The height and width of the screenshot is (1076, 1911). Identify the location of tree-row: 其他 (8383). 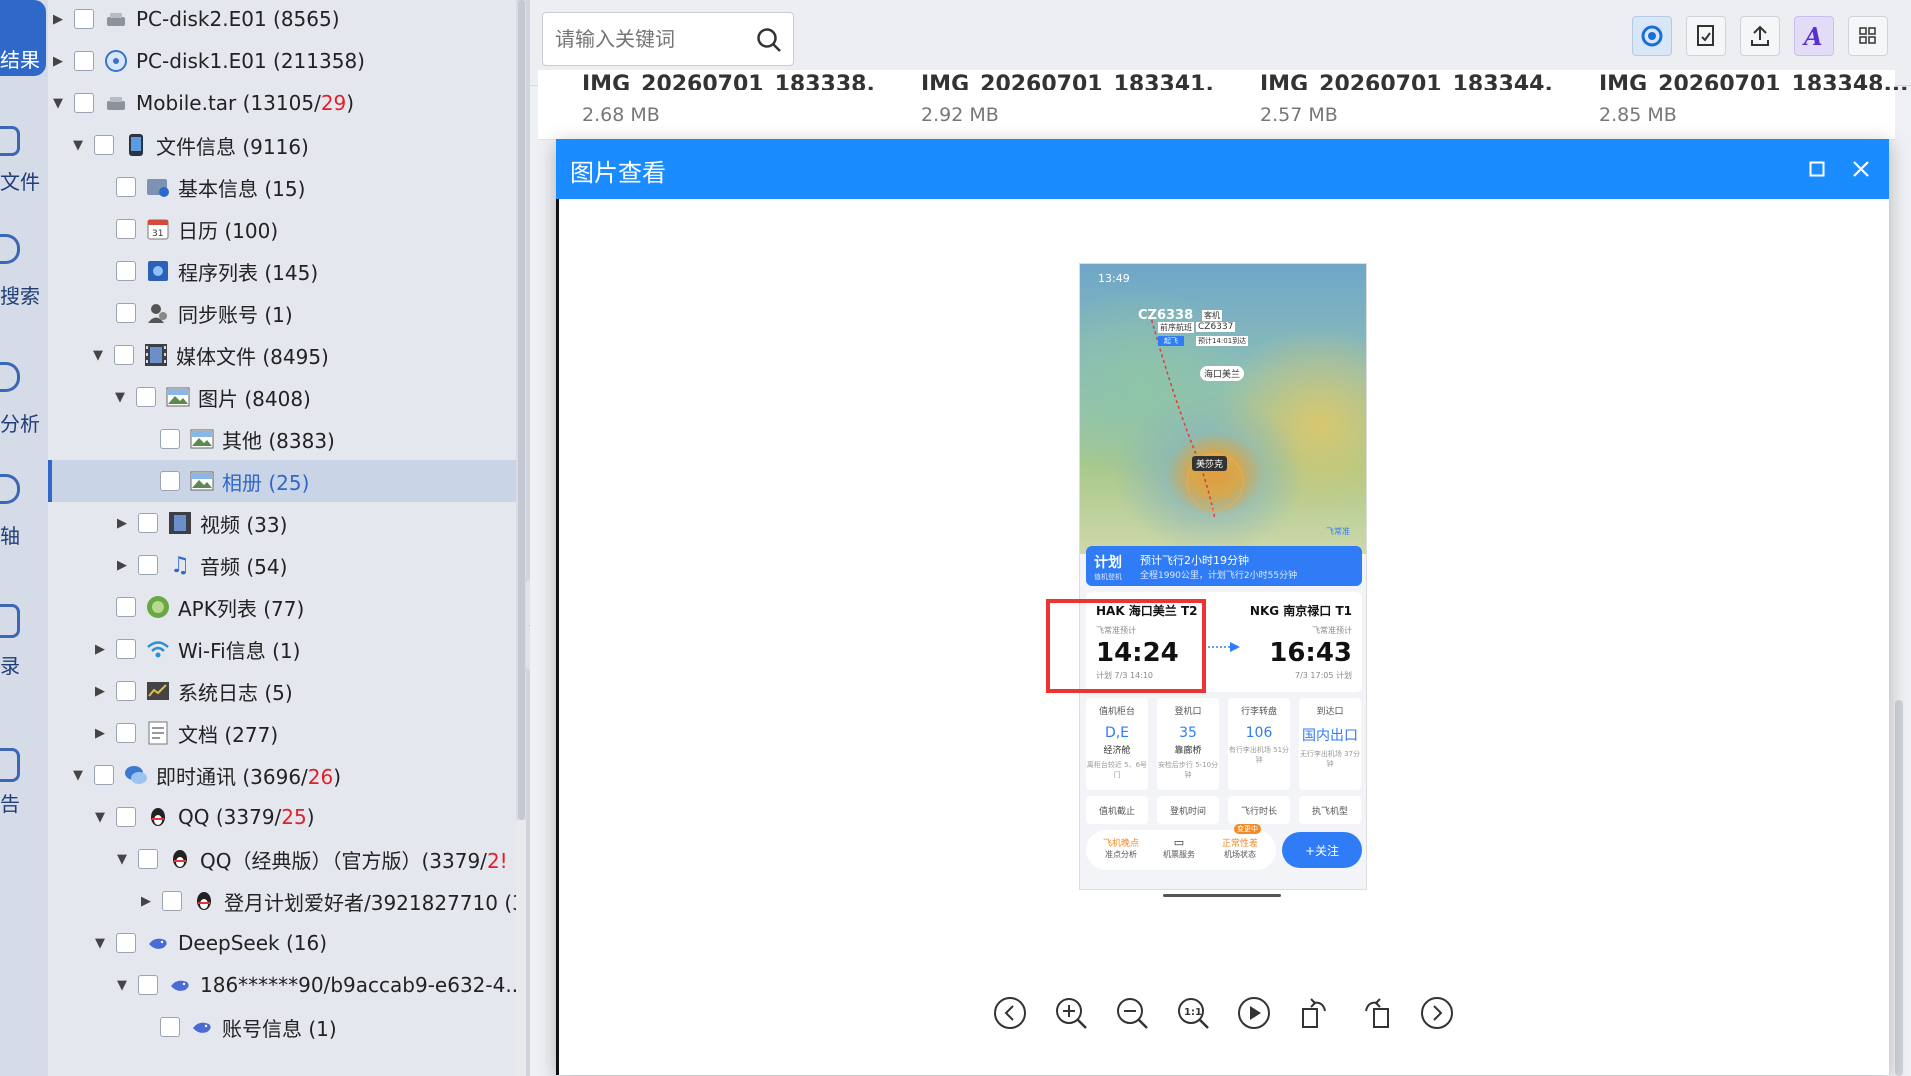
(282, 439).